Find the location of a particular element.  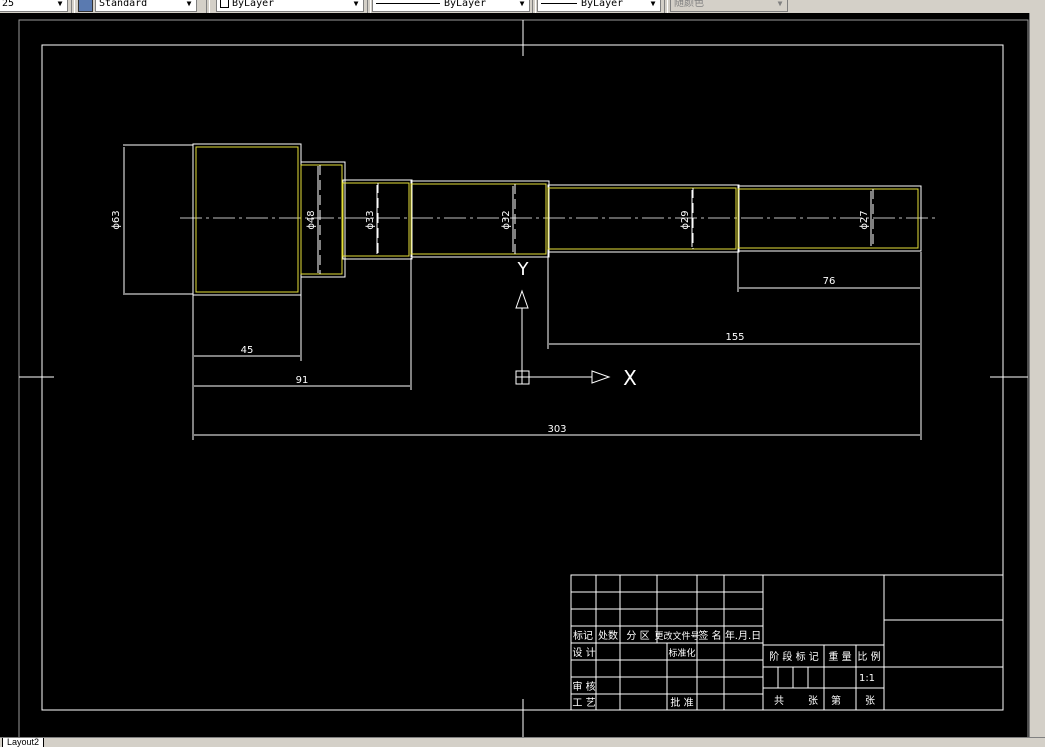

tb-standardize: 标准化 is located at coordinates (681, 653).